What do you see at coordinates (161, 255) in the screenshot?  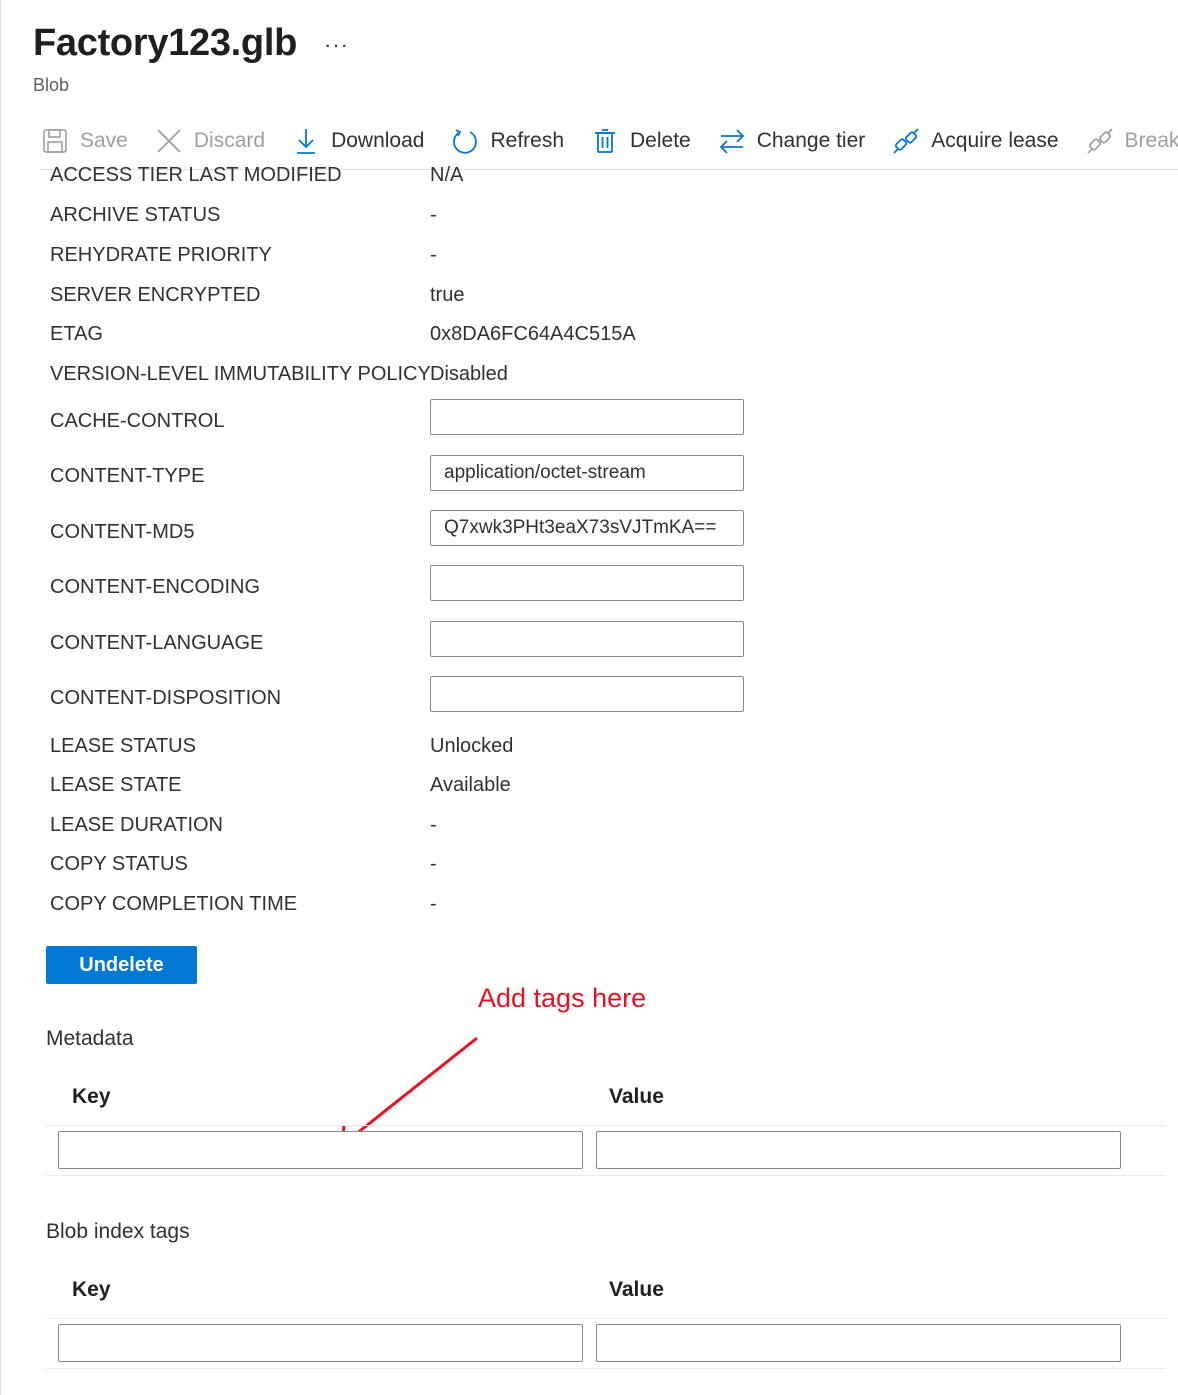 I see `property-key: REHYDRATE PRIORITY` at bounding box center [161, 255].